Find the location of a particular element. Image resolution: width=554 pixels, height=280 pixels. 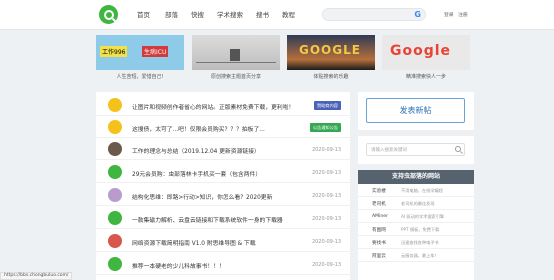

post-title: 工作的理念与总结（2019.12.04 更新资源链接） is located at coordinates (196, 150).